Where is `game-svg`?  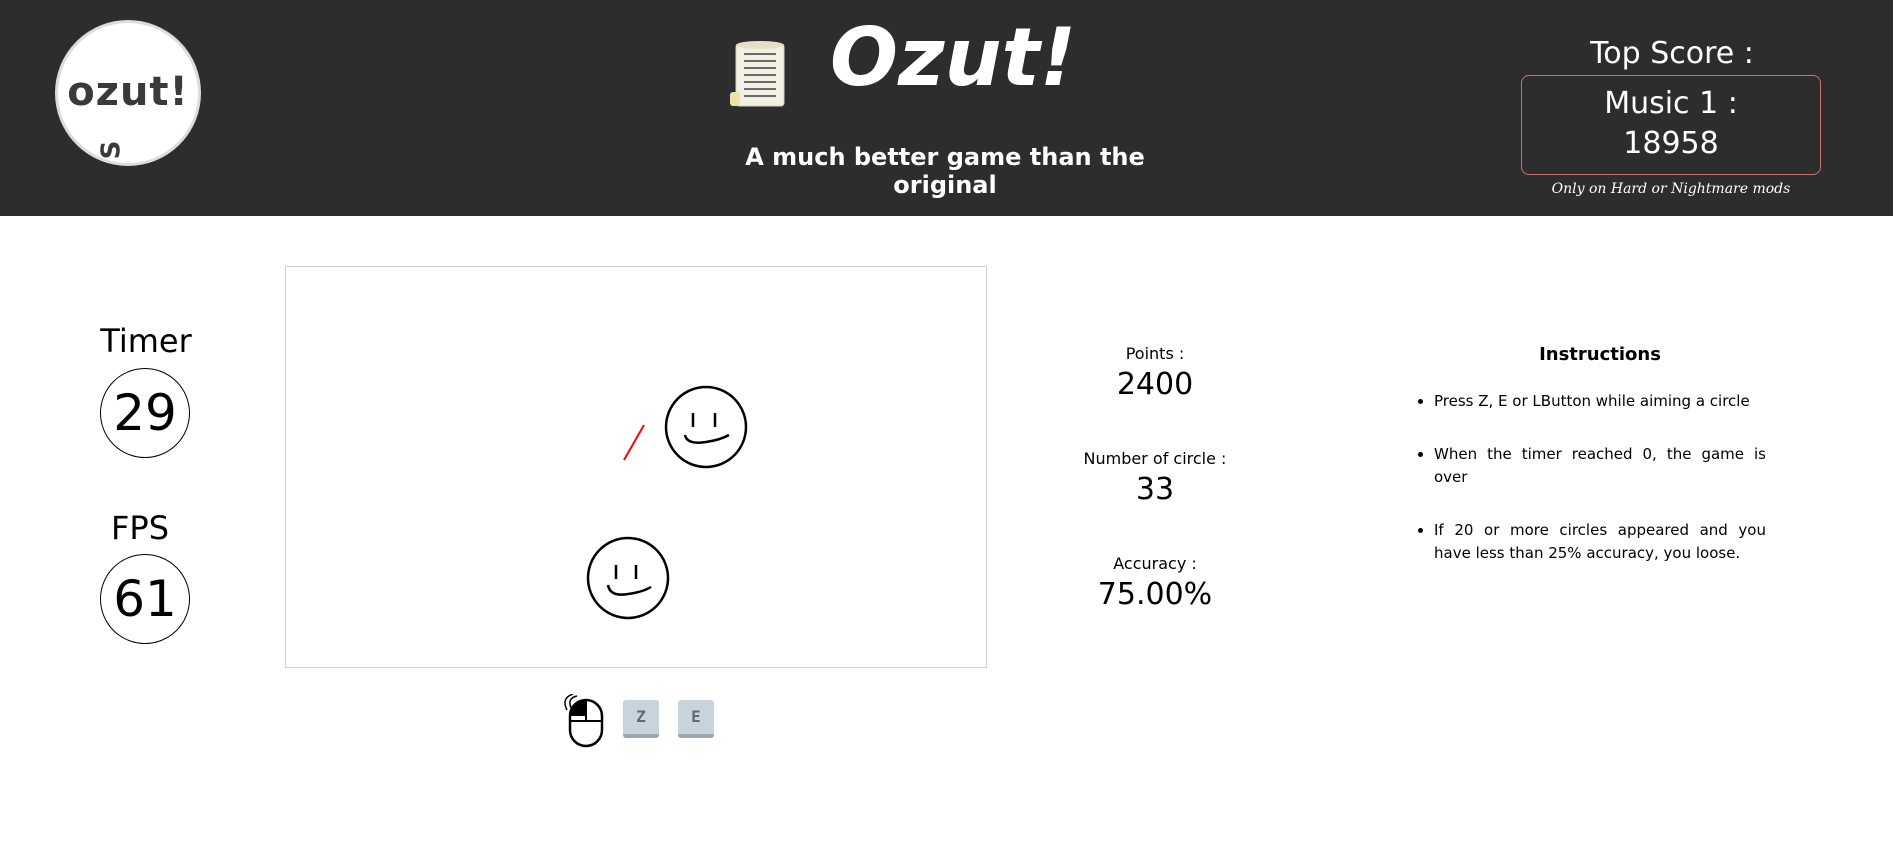 game-svg is located at coordinates (667, 502).